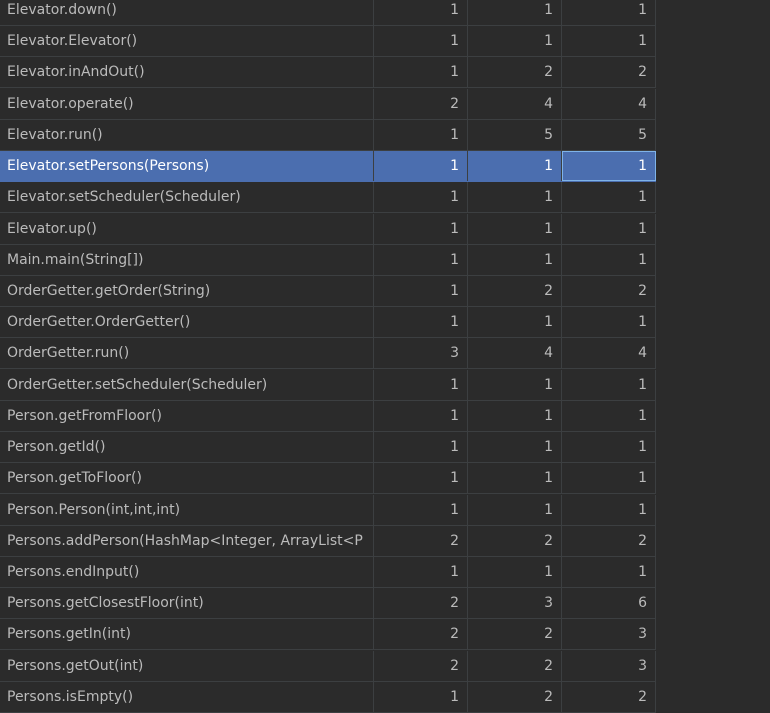  I want to click on method-name-cell: Elevator.run(), so click(187, 134).